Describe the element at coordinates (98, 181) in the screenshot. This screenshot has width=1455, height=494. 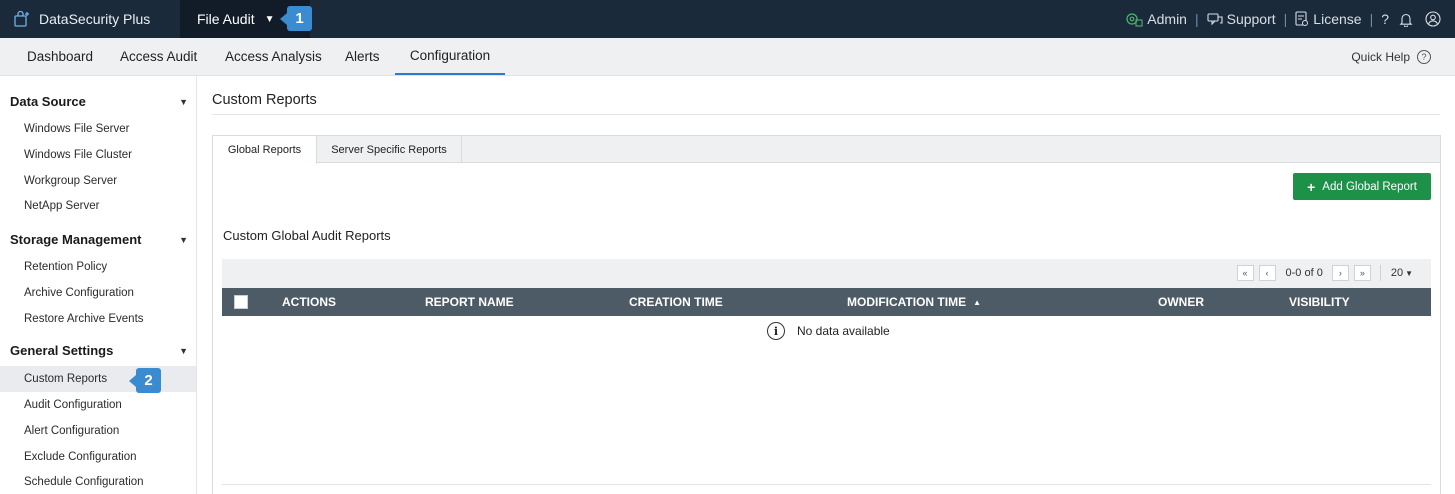
I see `sidebar-item-workgroup-server: Workgroup Server` at that location.